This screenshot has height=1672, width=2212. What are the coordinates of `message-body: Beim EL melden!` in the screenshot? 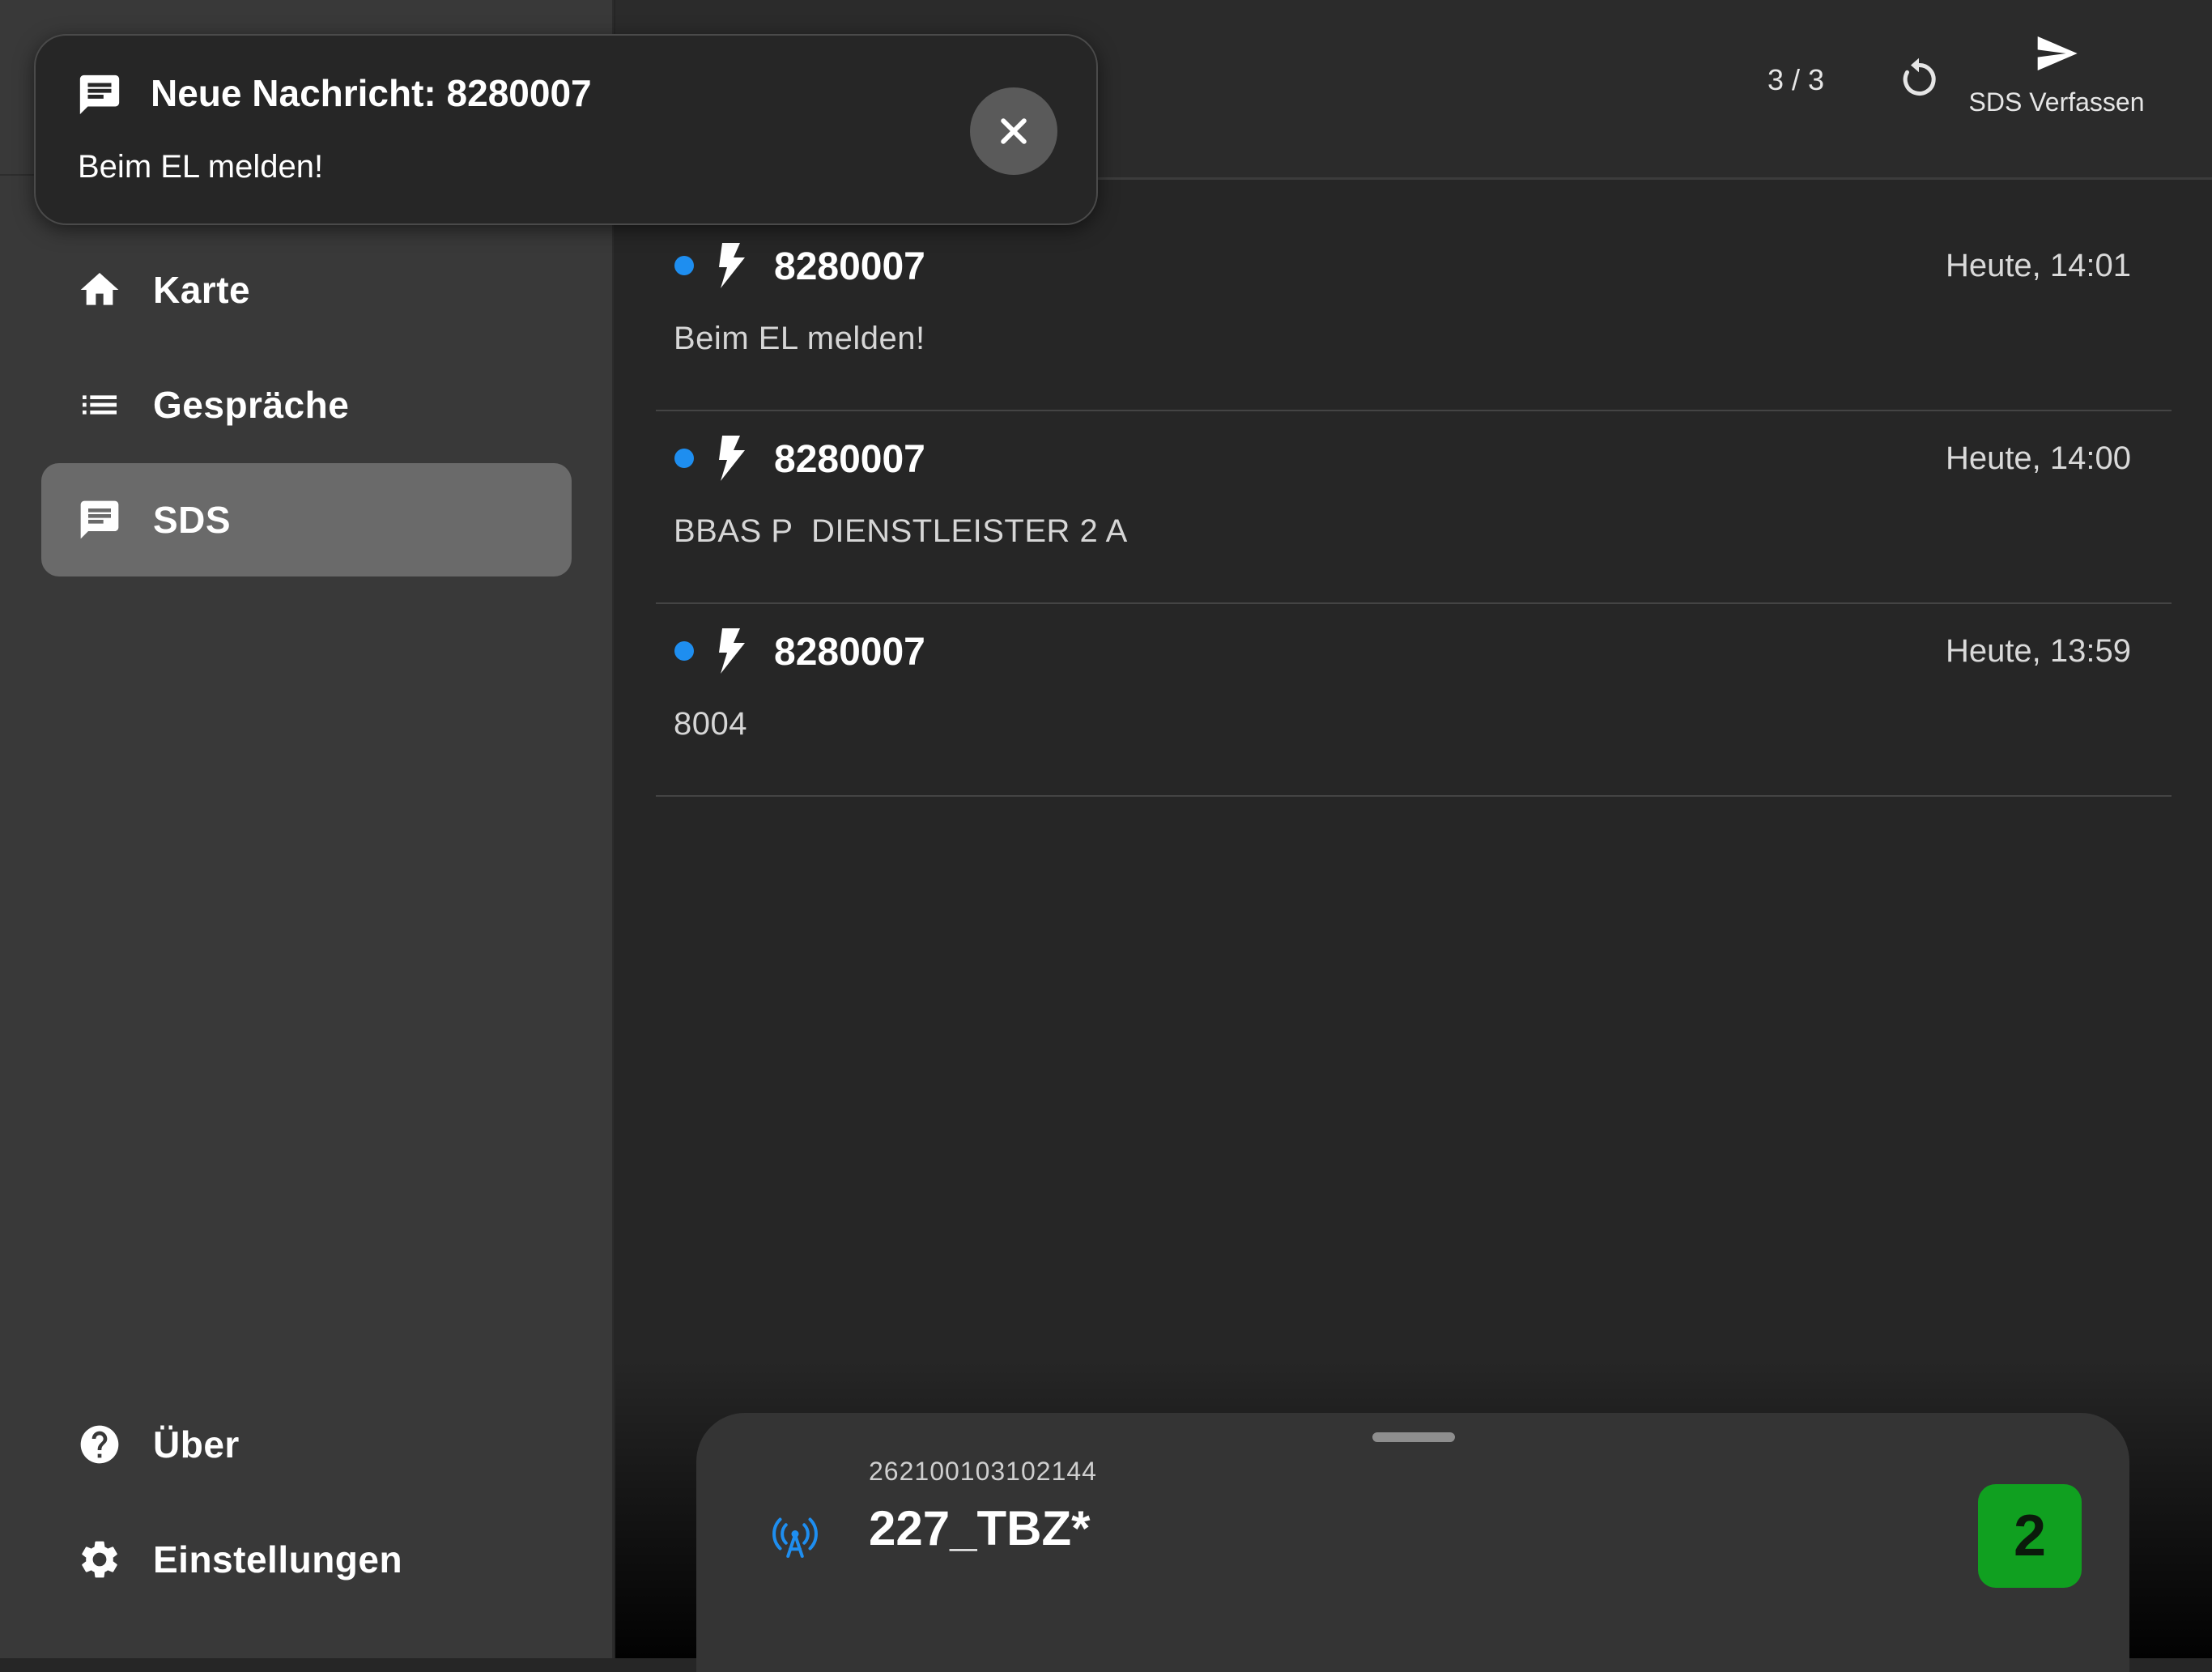 It's located at (799, 338).